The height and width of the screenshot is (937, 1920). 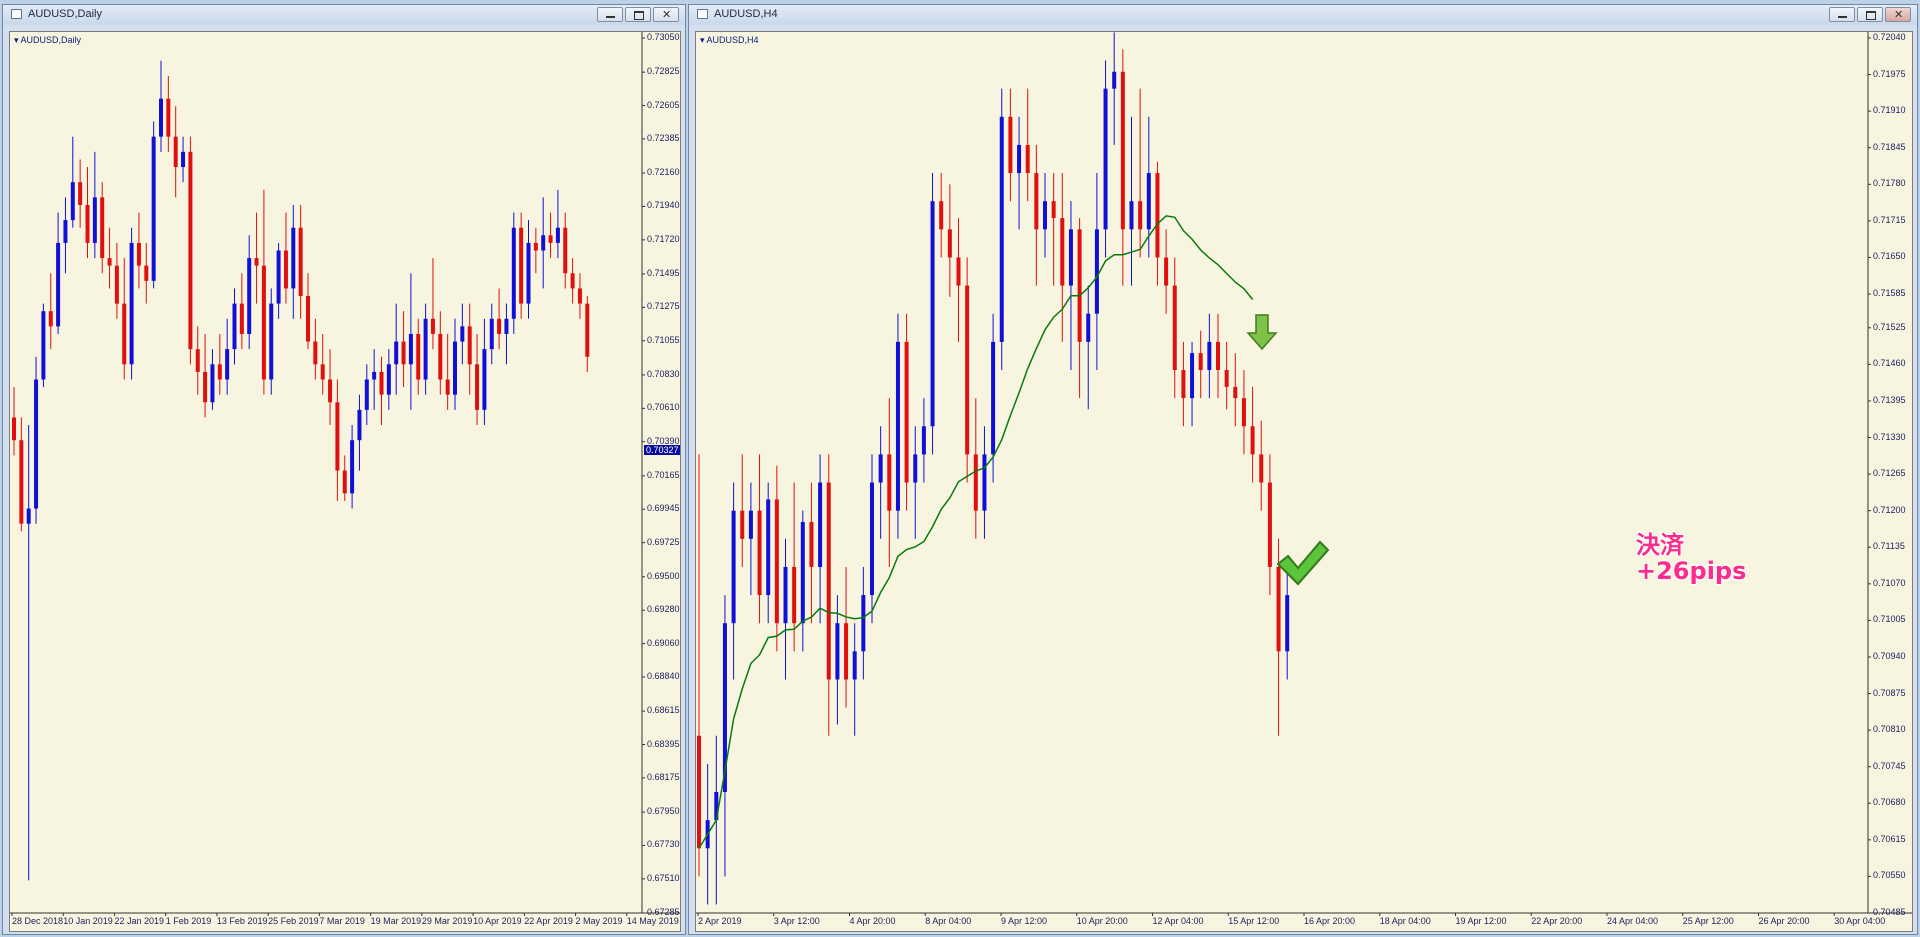 I want to click on y-axis-tick-label: 0.71460, so click(x=1889, y=363).